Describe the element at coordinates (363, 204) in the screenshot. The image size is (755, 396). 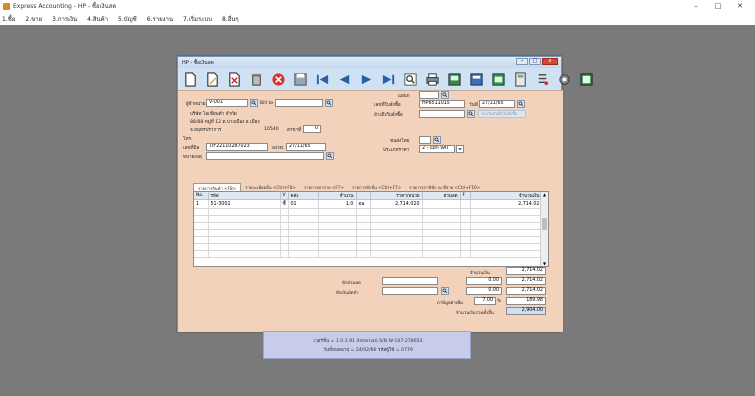
I see `cell-unit: ea` at that location.